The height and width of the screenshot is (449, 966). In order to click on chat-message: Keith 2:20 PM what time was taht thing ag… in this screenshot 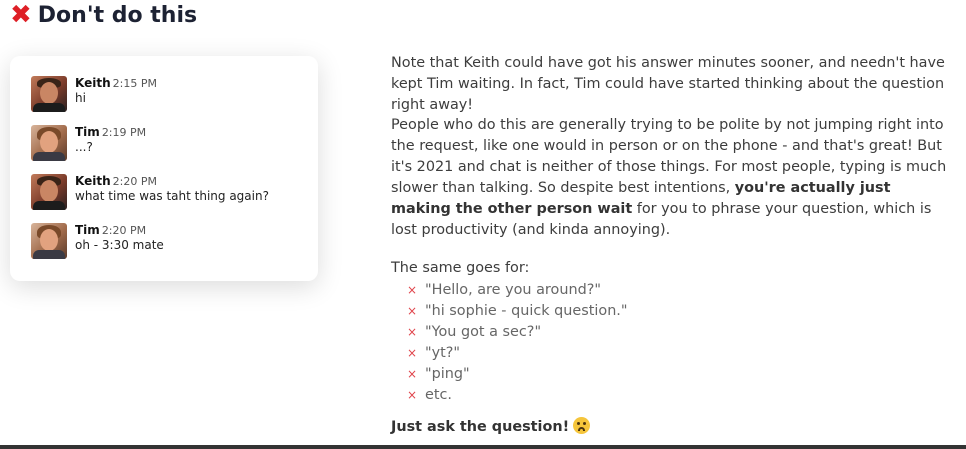, I will do `click(150, 192)`.